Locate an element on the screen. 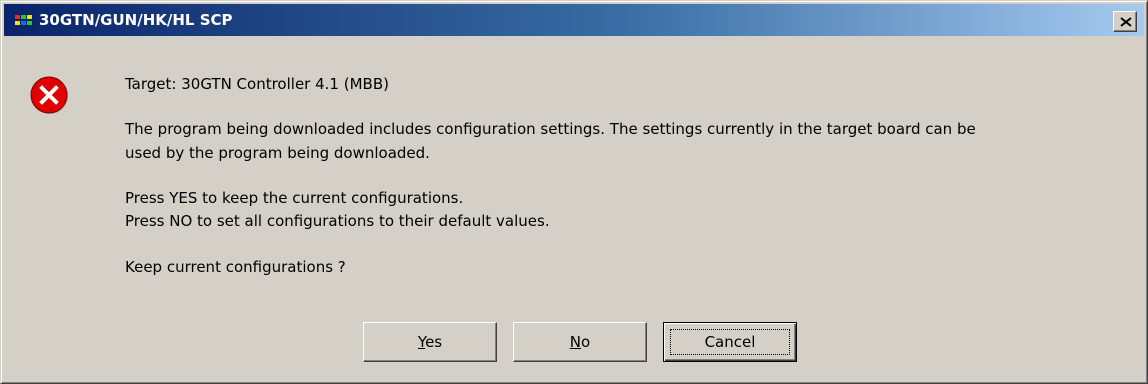 The height and width of the screenshot is (384, 1148). cancel-button-label: Cancel is located at coordinates (730, 342).